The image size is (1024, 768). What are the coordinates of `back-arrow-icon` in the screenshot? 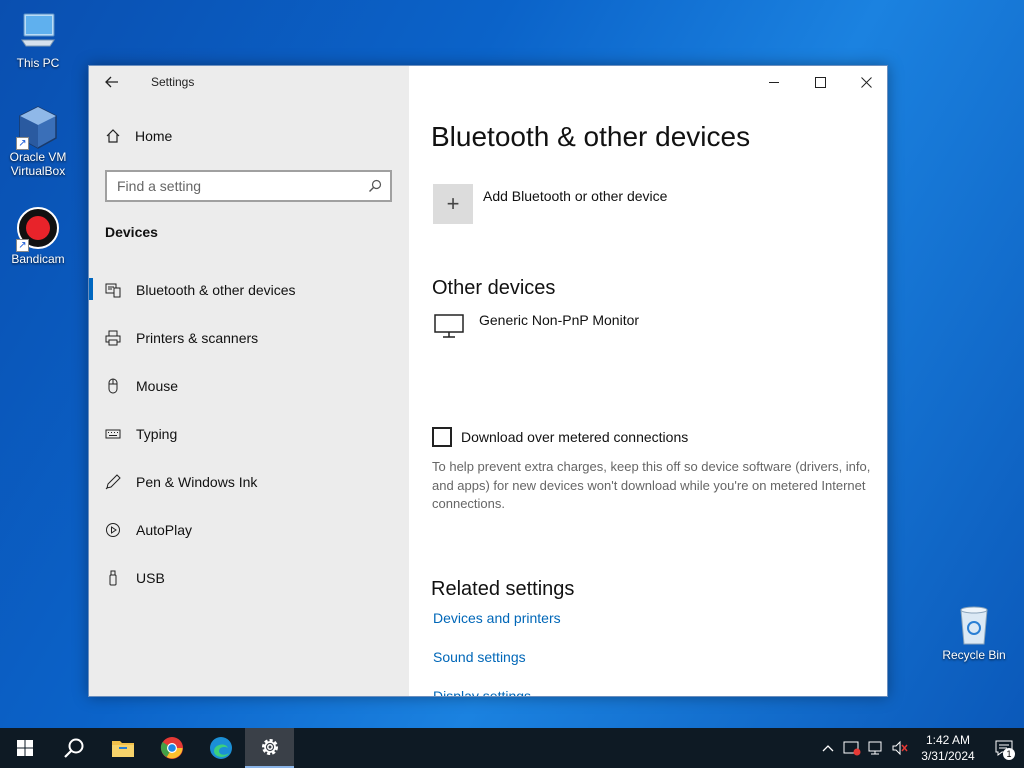 It's located at (111, 82).